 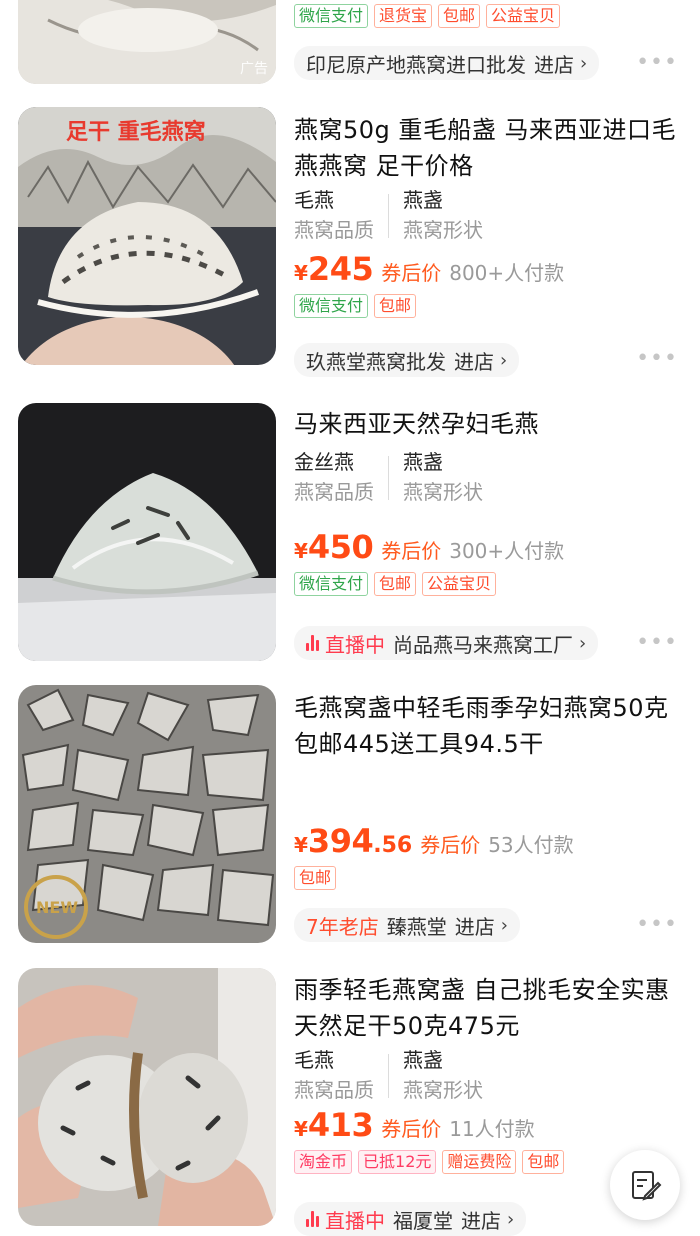 I want to click on store-link: 印尼原产地燕窝进口批发 进店 ›, so click(x=447, y=63).